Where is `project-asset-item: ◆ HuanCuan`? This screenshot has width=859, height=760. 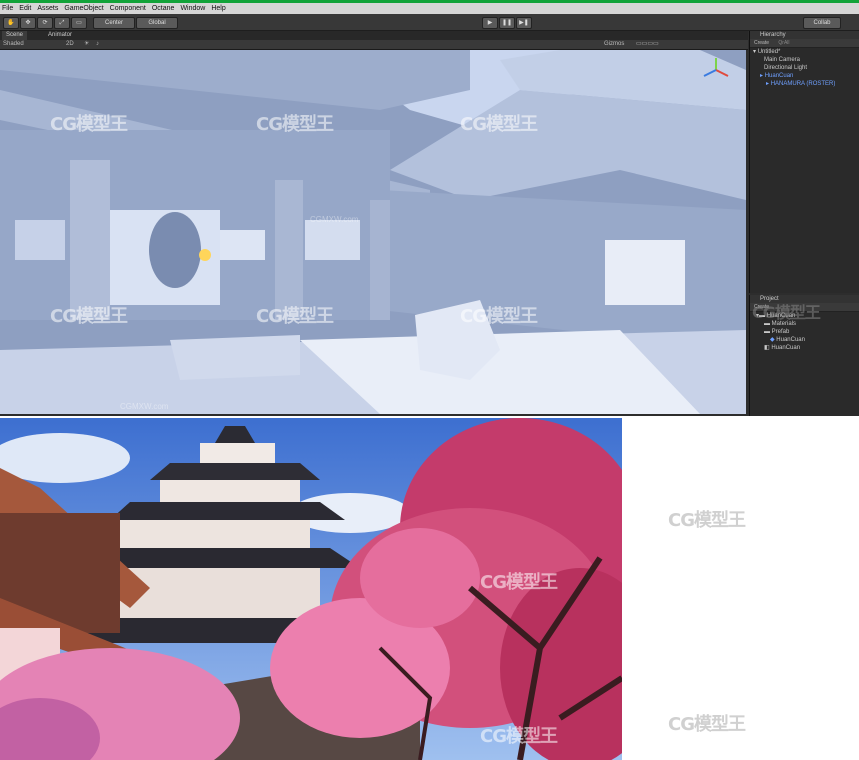
project-asset-item: ◆ HuanCuan is located at coordinates (804, 340).